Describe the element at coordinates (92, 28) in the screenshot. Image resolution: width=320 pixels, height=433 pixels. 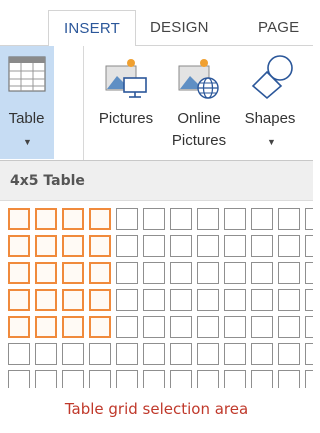
I see `tab-insert: INSERT` at that location.